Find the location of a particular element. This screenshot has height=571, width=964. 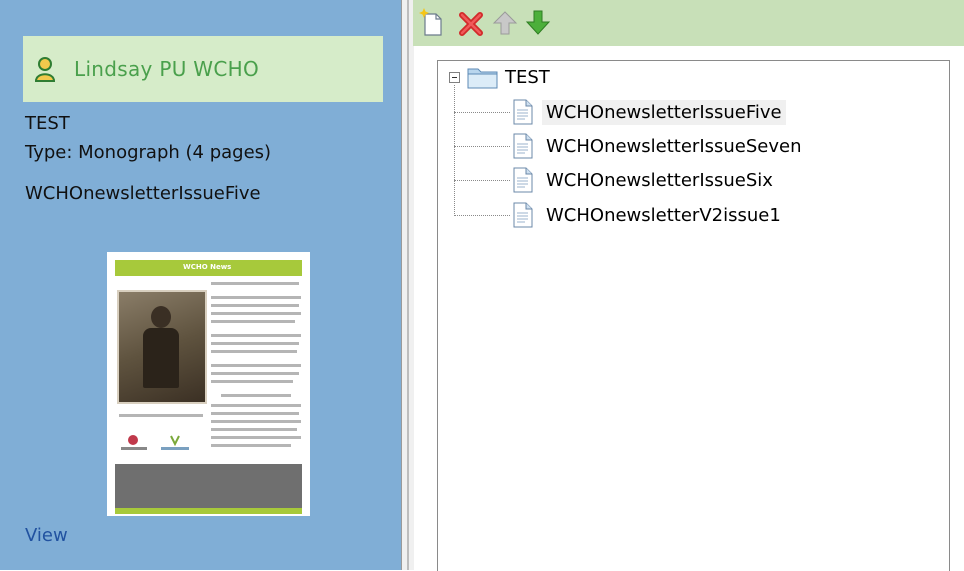

tree-item-label: WCHOnewsletterIssueFive is located at coordinates (664, 112).